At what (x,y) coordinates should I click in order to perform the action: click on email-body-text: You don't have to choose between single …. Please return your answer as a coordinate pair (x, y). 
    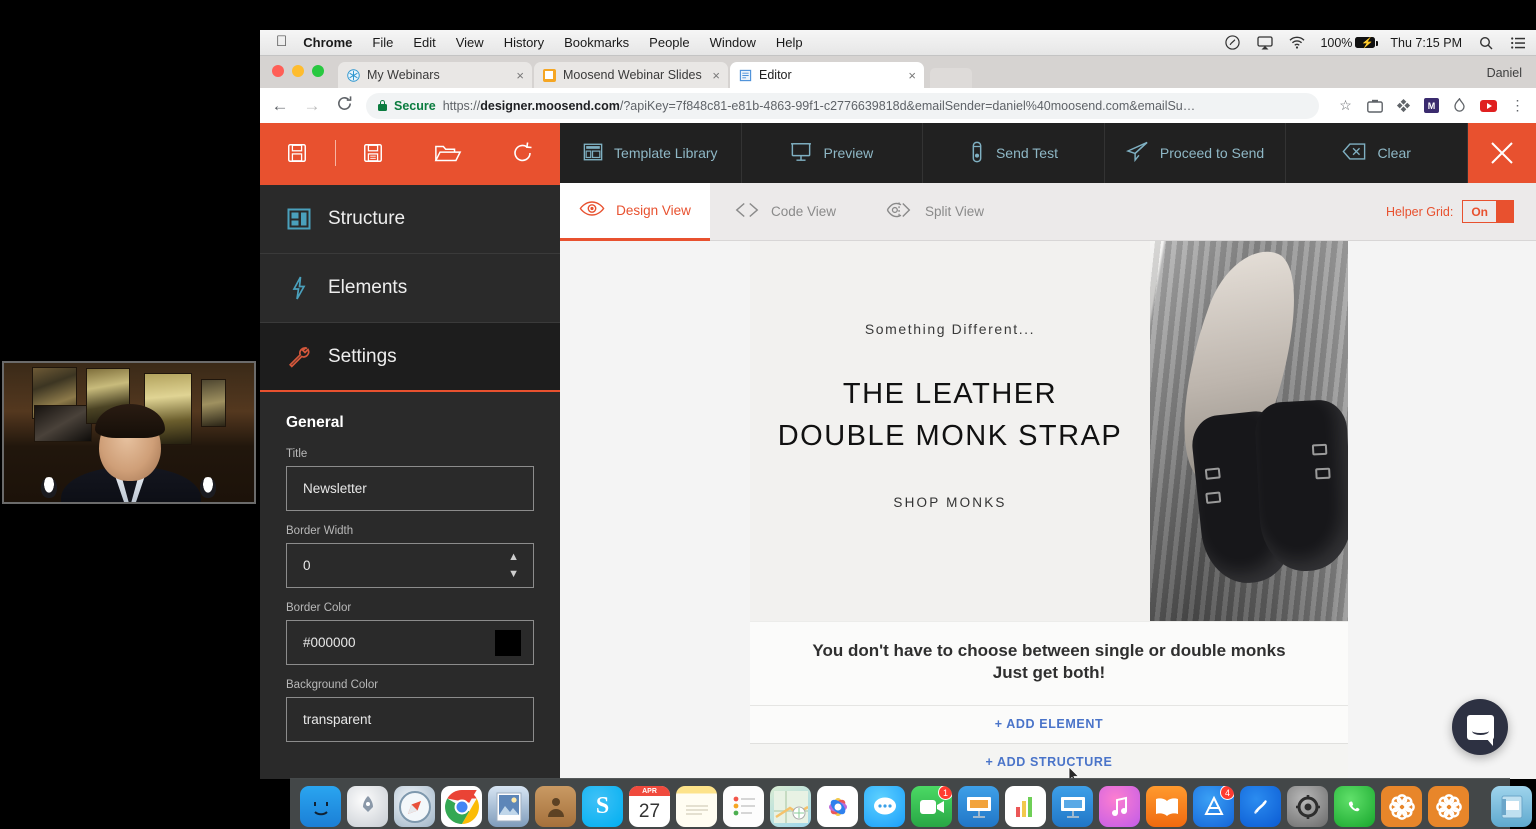
    Looking at the image, I should click on (1049, 663).